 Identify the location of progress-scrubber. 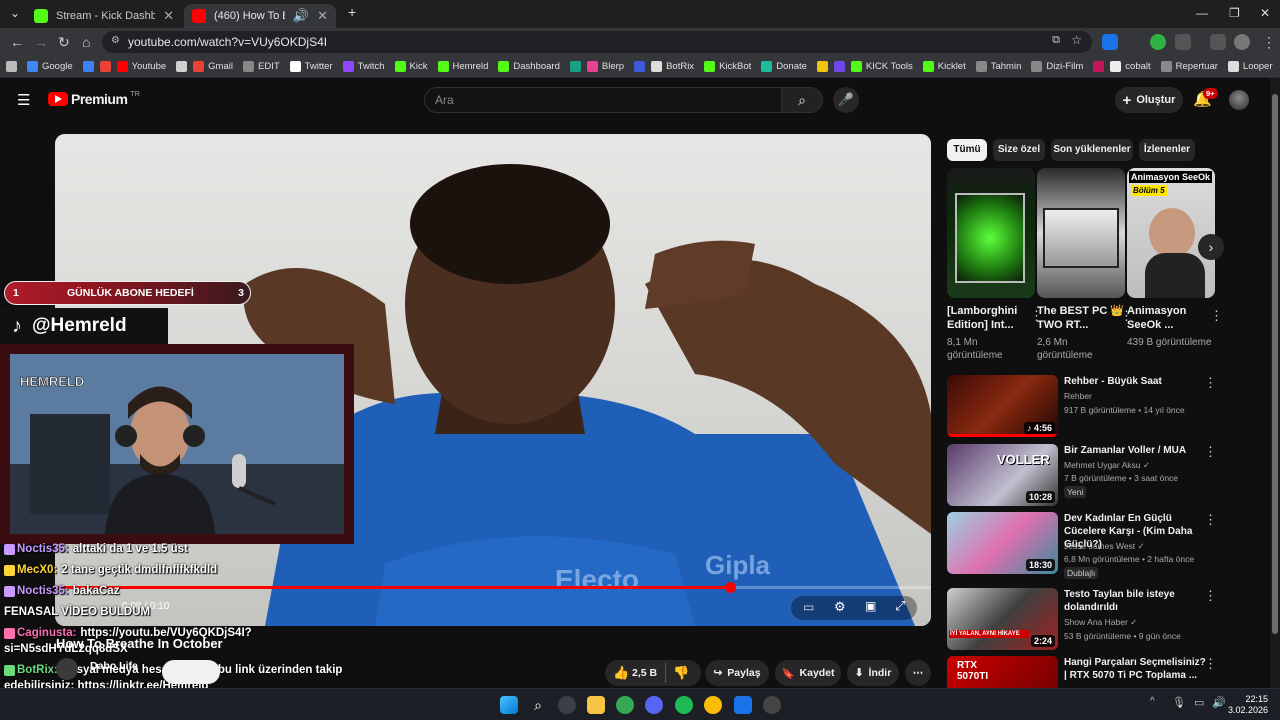
(730, 587).